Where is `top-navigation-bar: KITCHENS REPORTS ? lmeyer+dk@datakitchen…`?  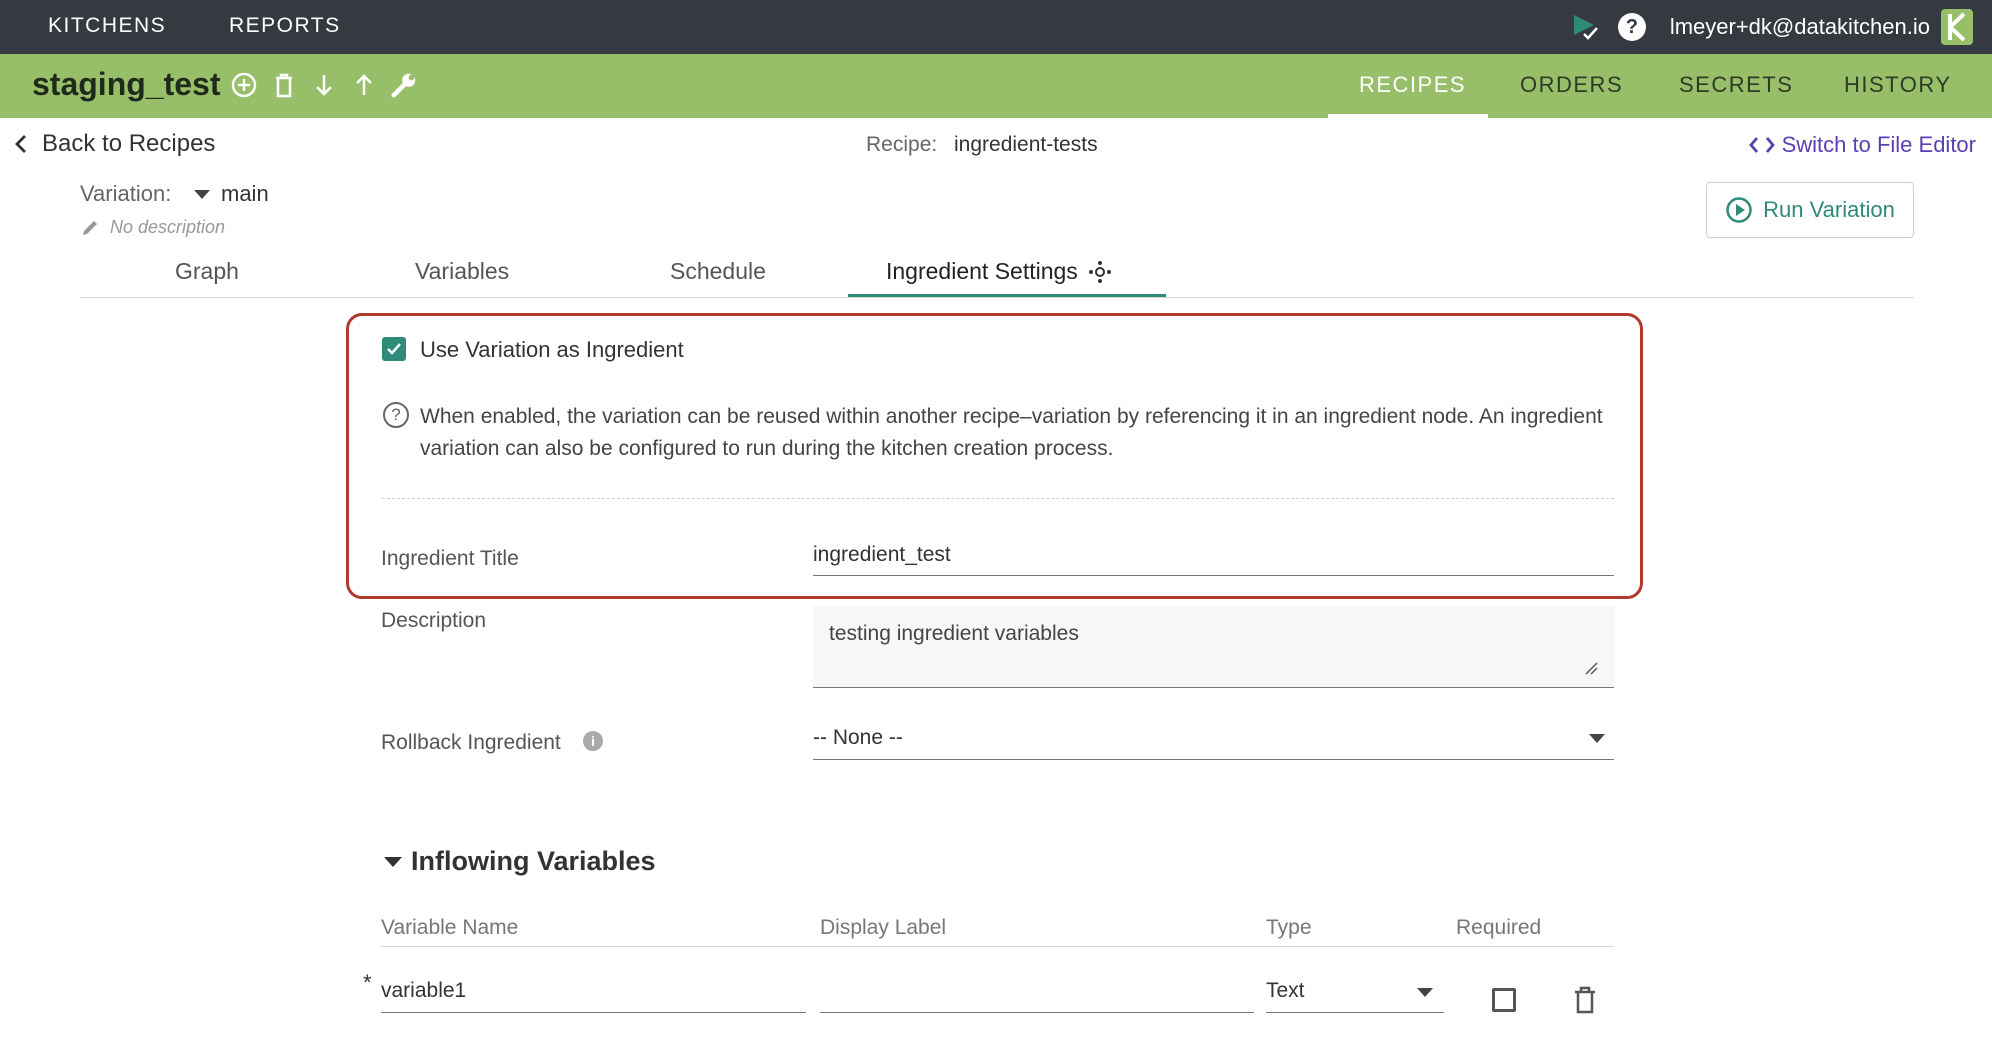 top-navigation-bar: KITCHENS REPORTS ? lmeyer+dk@datakitchen… is located at coordinates (996, 27).